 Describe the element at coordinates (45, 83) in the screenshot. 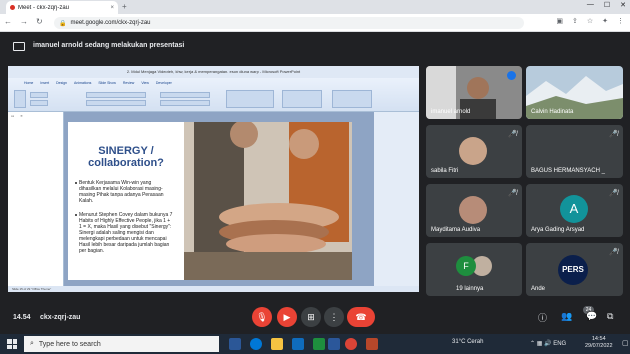

I see `ribbon-tab: Insert` at that location.